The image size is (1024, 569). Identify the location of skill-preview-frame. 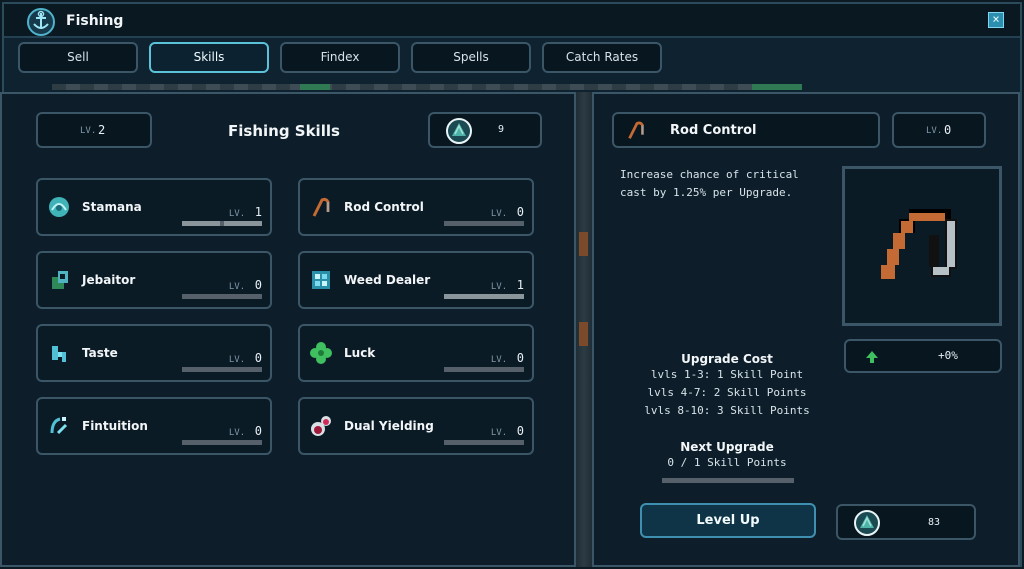
(922, 246).